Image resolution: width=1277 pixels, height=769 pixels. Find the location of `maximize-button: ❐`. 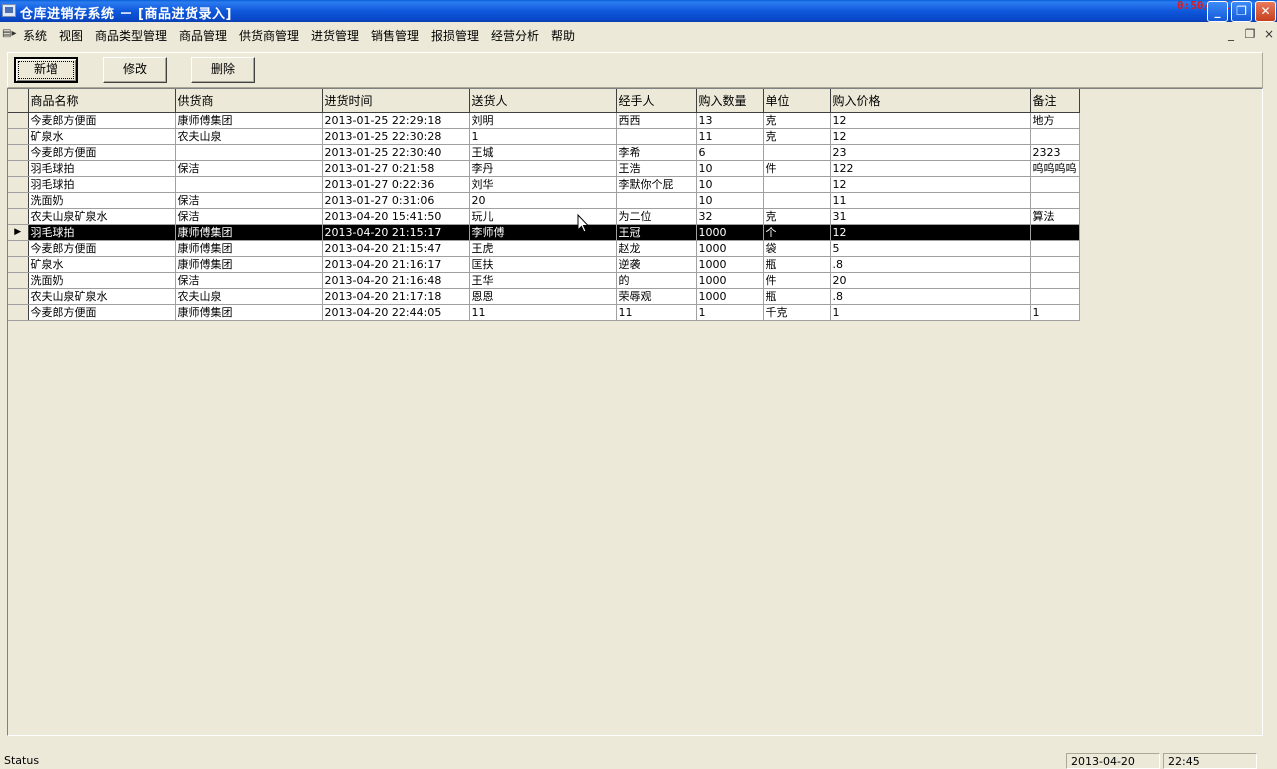

maximize-button: ❐ is located at coordinates (1241, 11).